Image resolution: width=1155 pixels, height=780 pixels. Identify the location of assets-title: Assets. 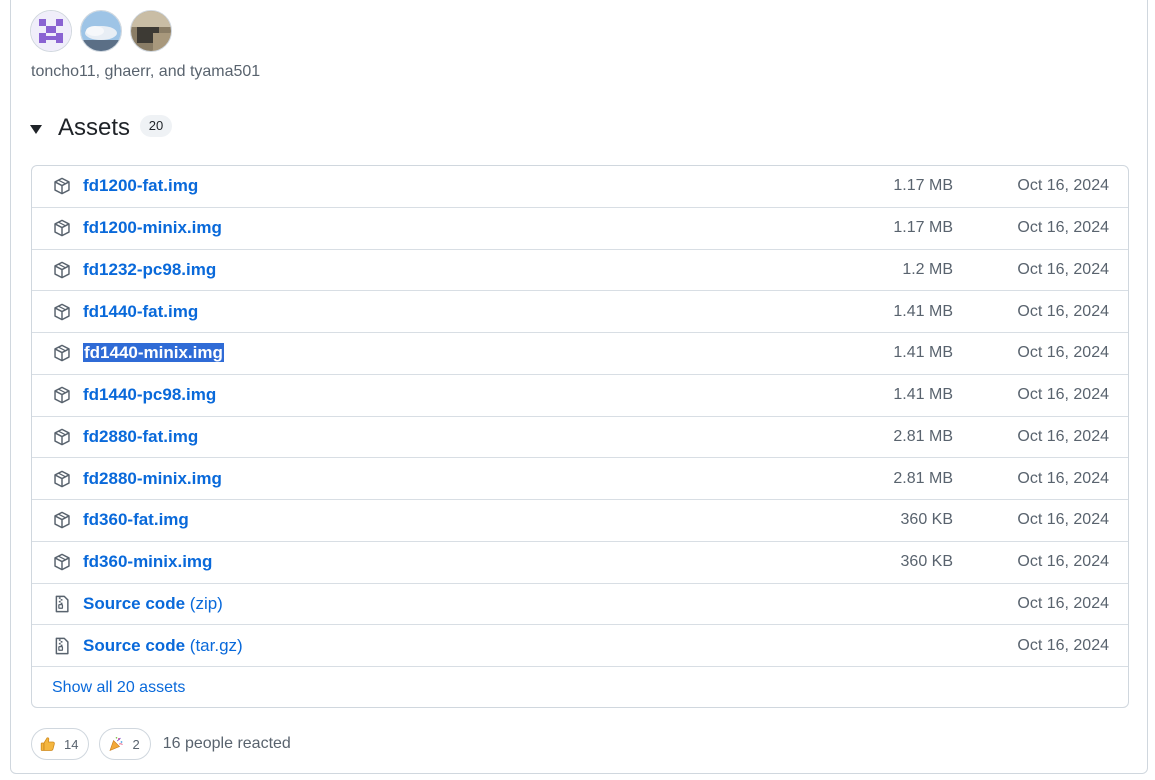
(94, 127).